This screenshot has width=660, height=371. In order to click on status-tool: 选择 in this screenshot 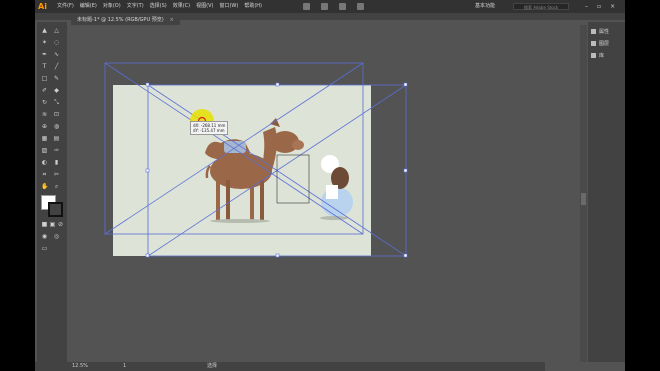, I will do `click(212, 366)`.